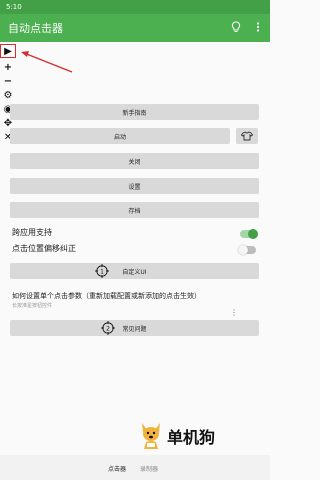 The image size is (320, 480). I want to click on crosshair-target-1-icon: 1, so click(102, 271).